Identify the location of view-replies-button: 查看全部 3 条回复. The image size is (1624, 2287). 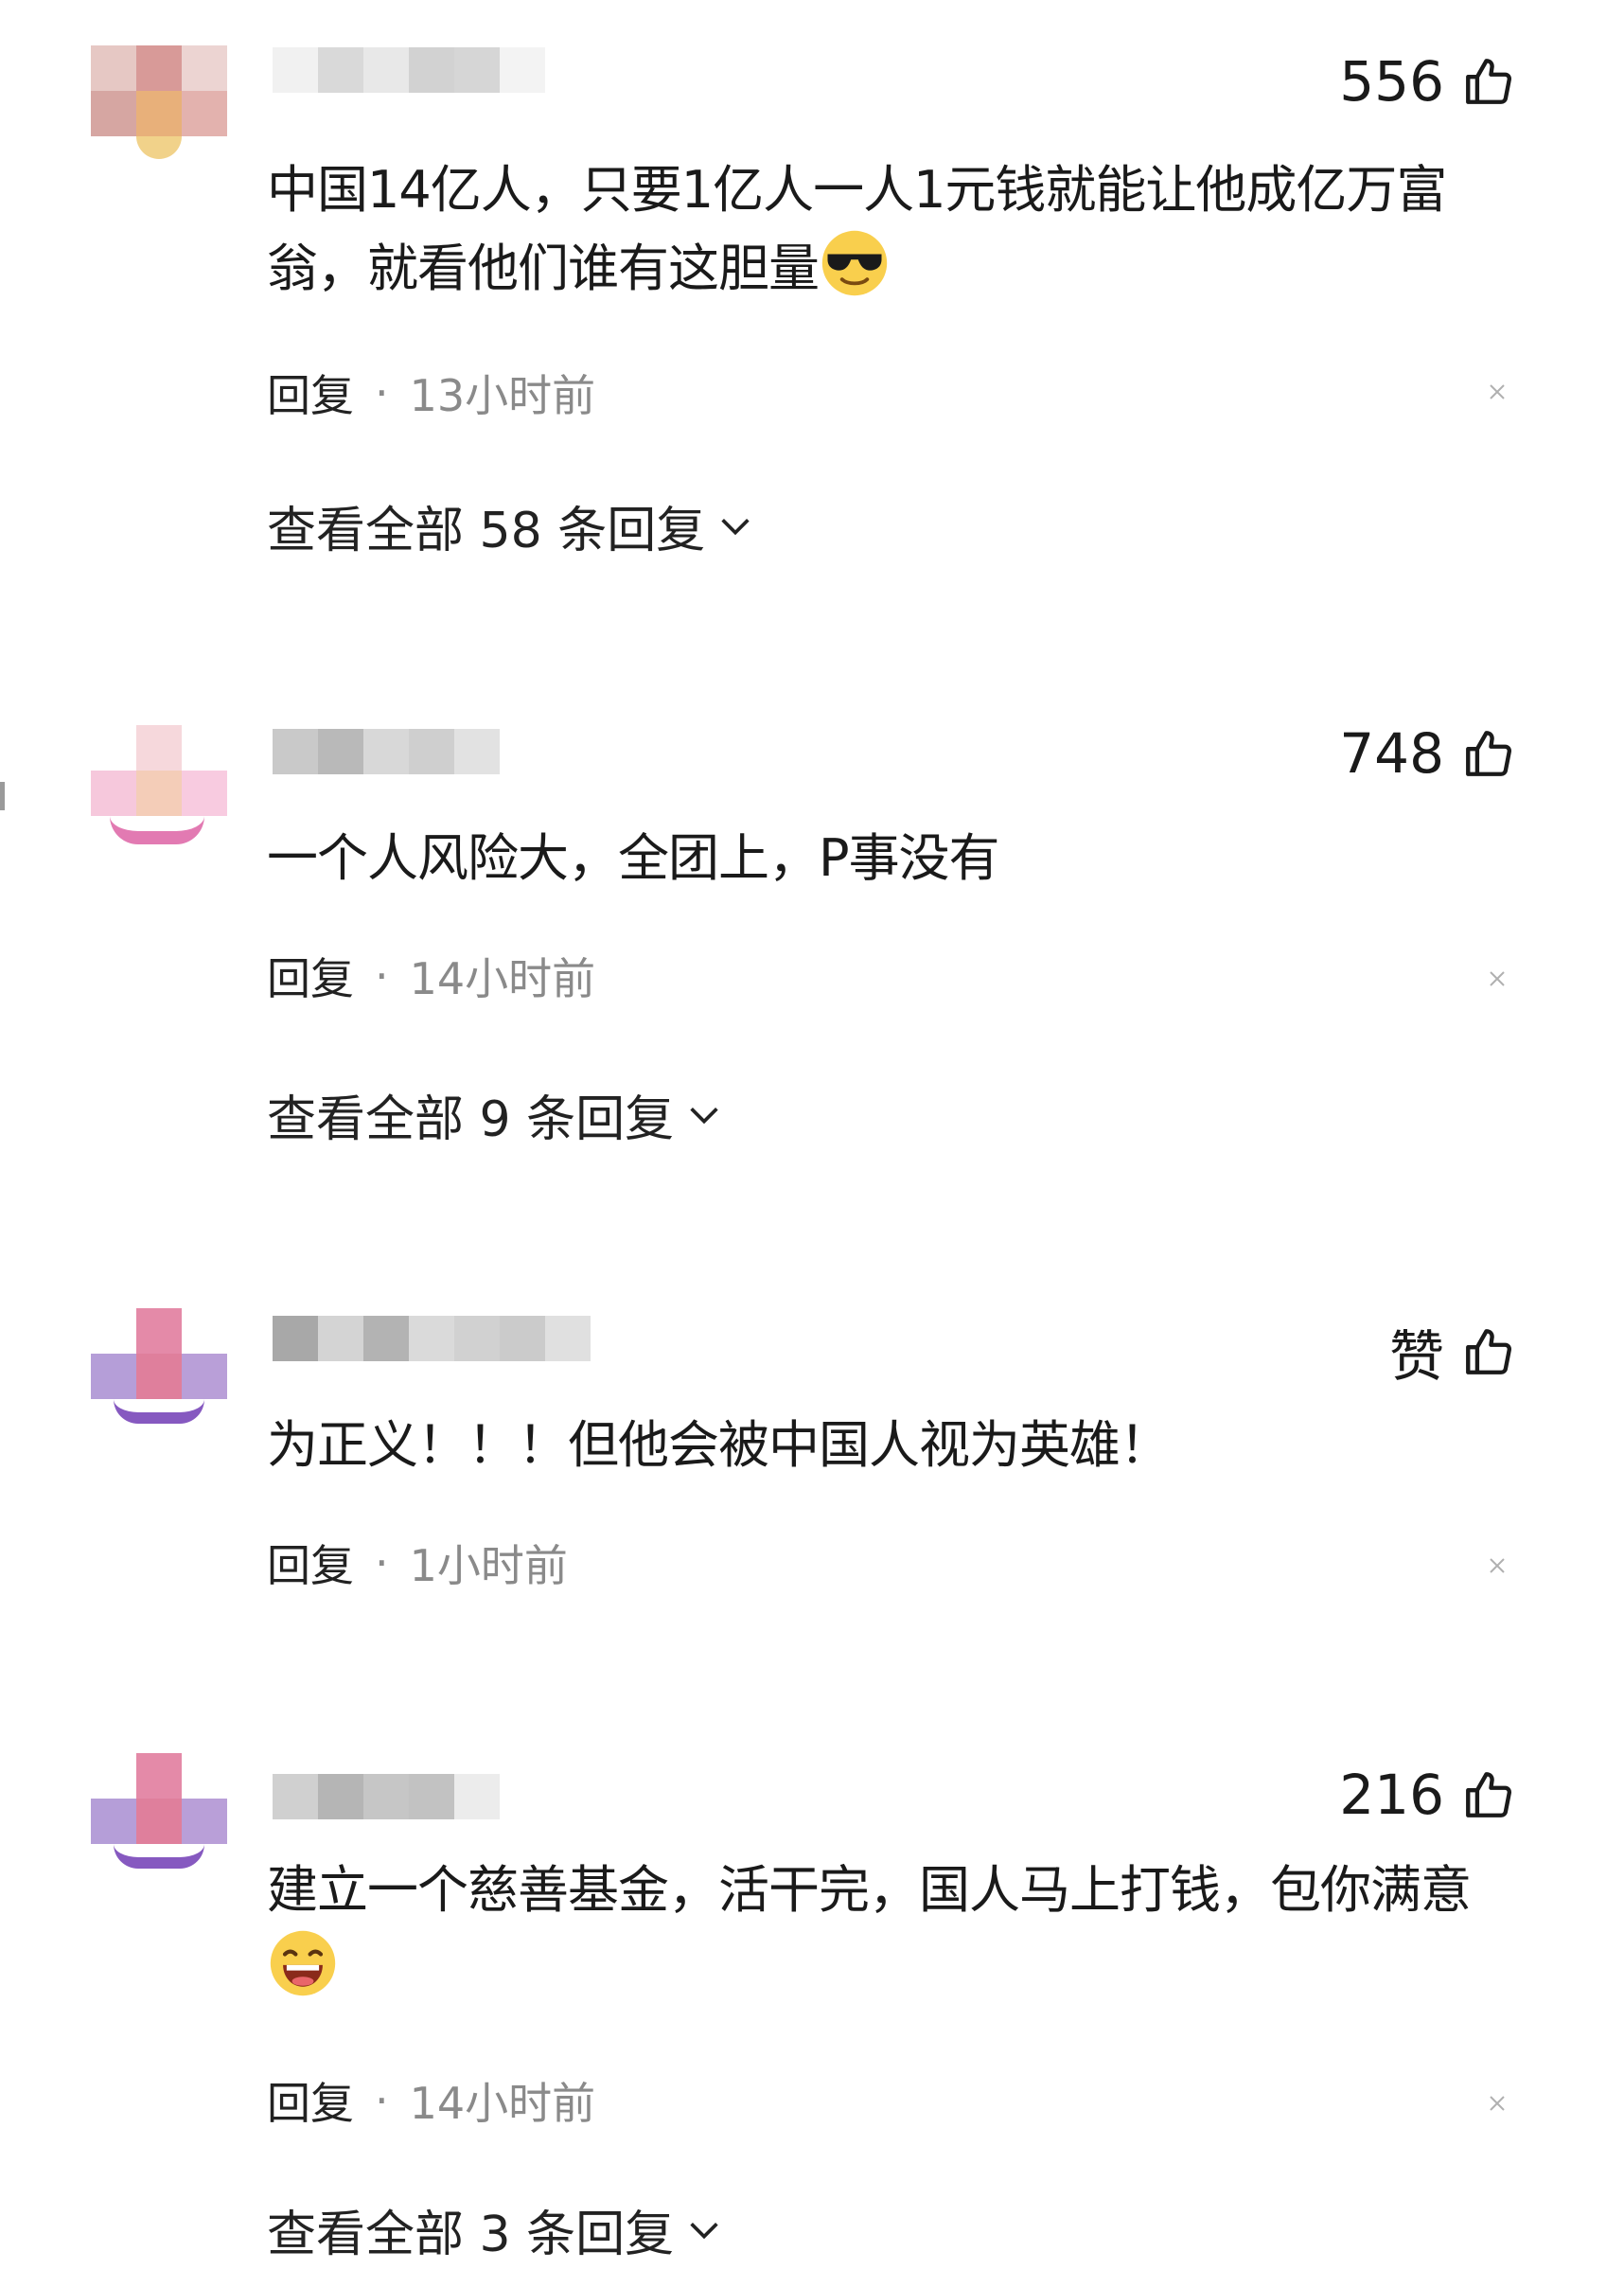
(495, 2229).